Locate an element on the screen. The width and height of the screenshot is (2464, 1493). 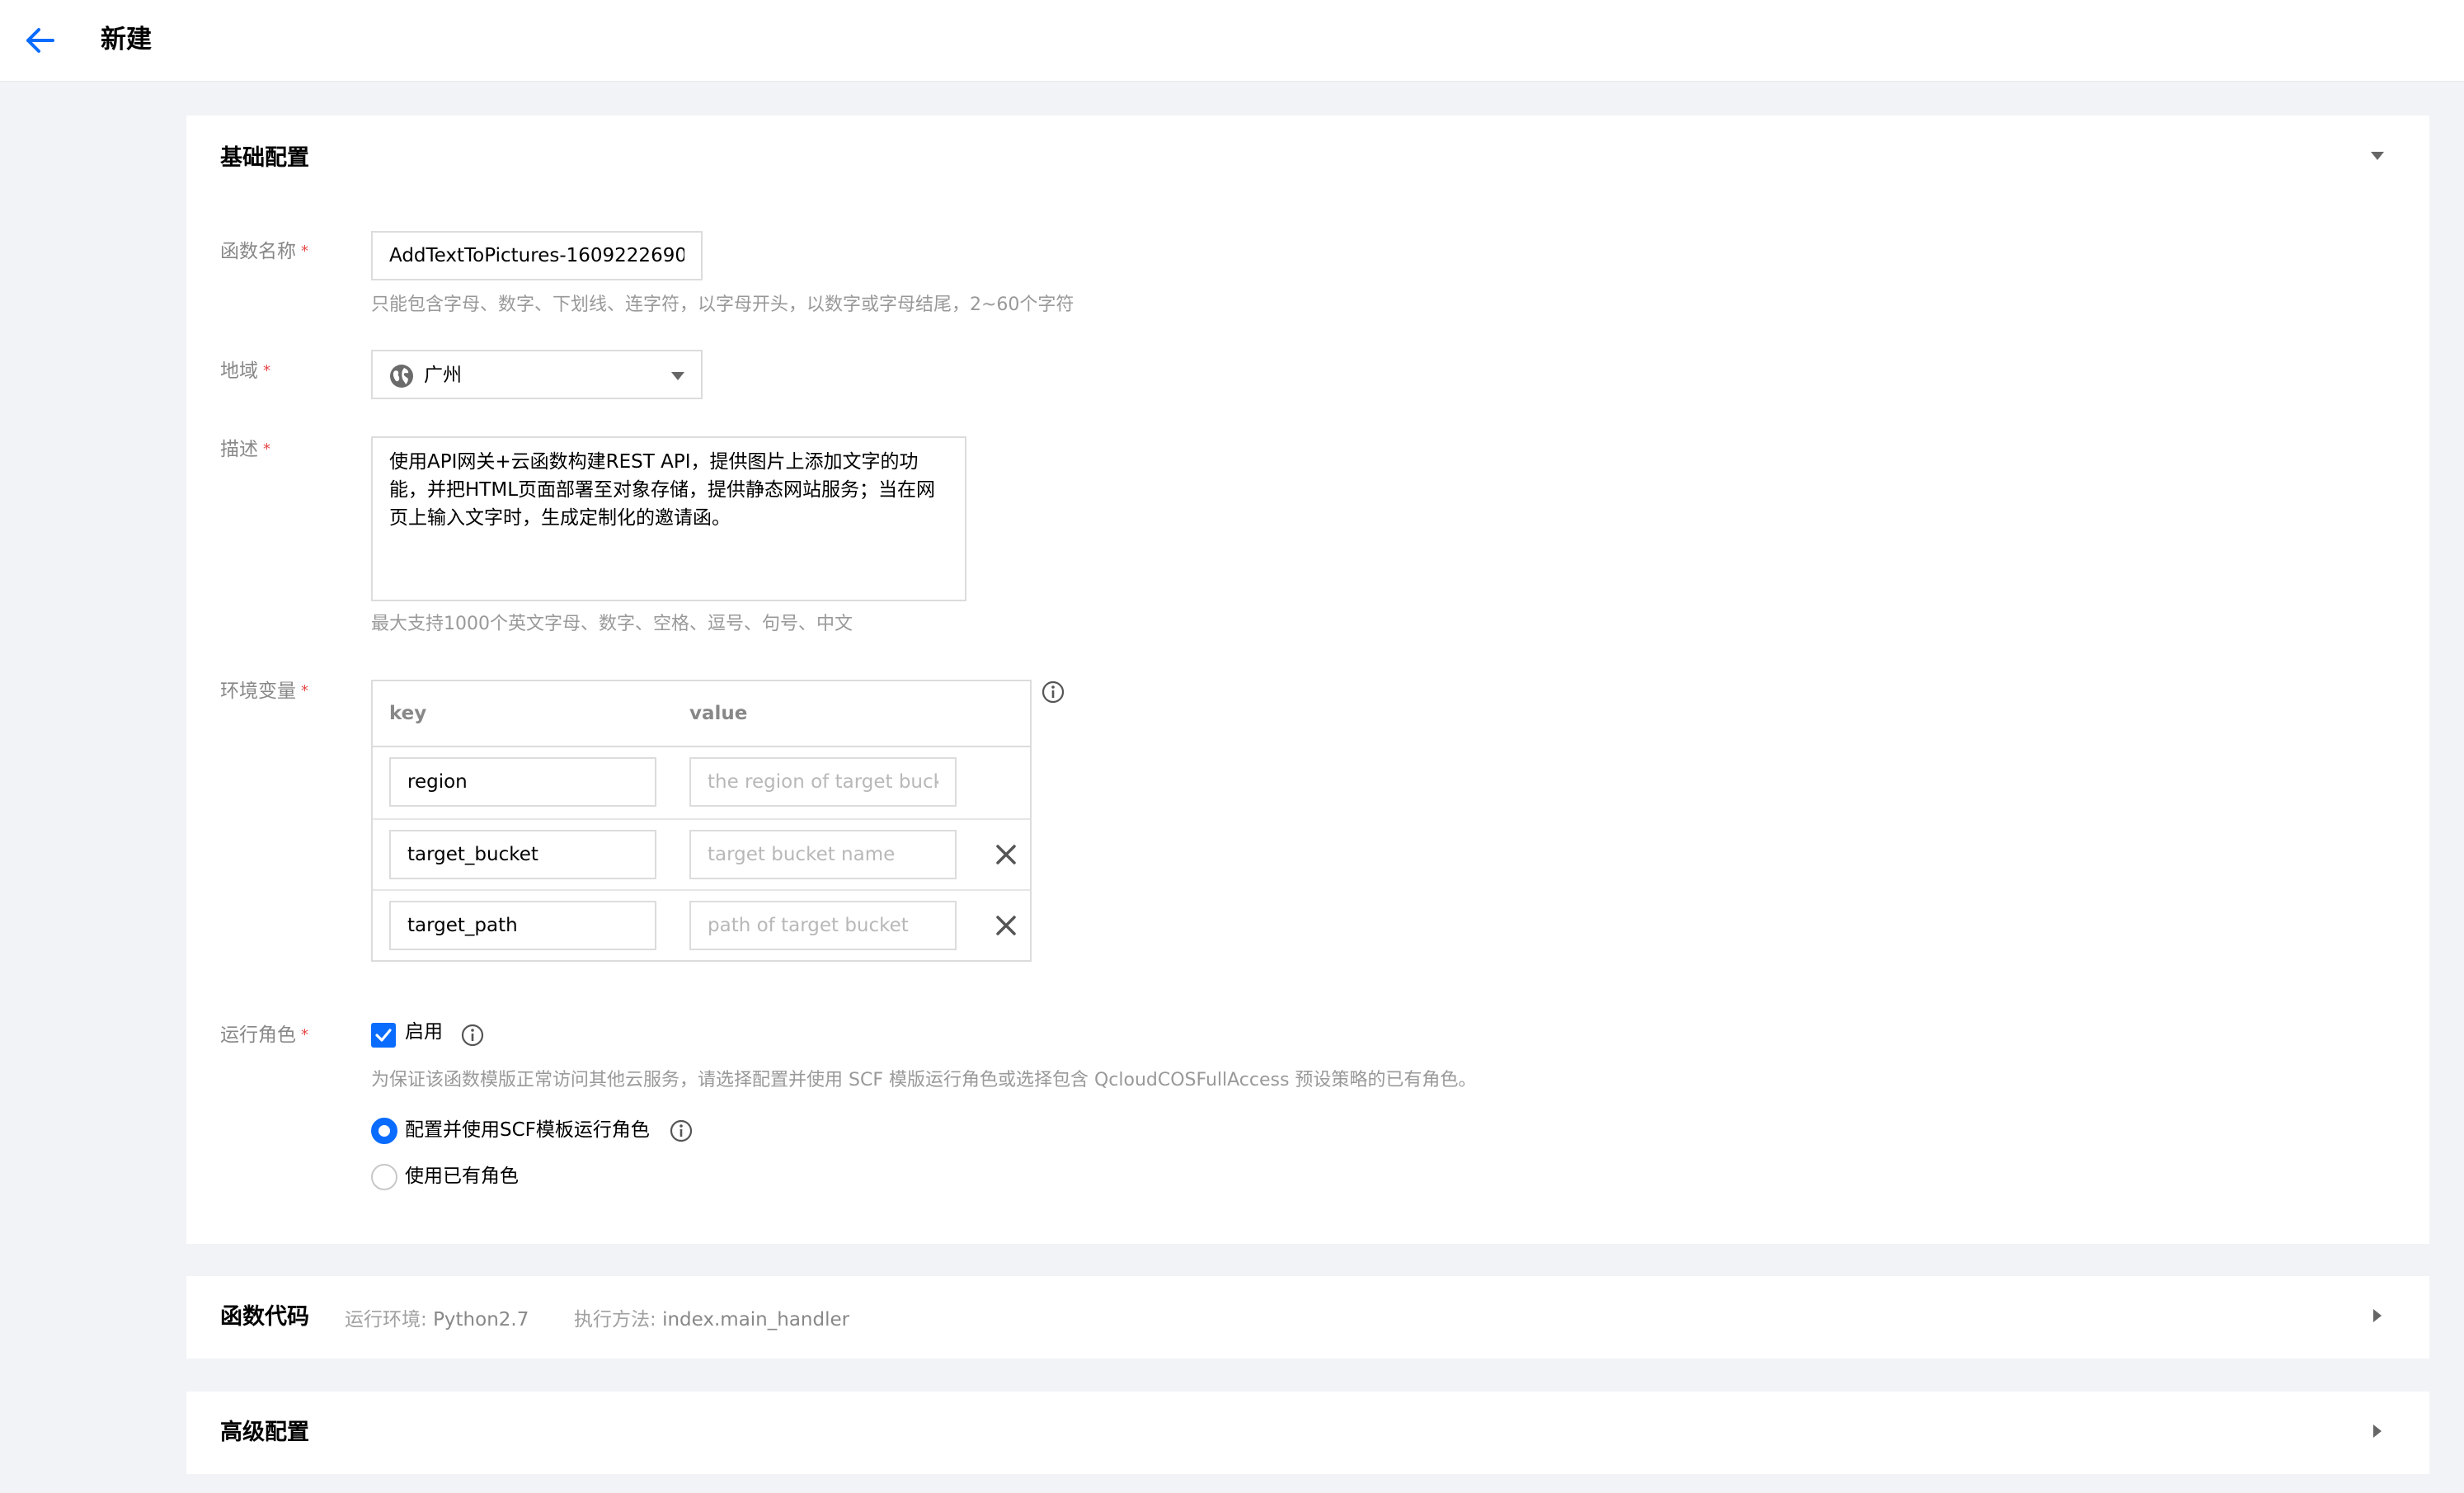
top-bar: 新建 is located at coordinates (1232, 41).